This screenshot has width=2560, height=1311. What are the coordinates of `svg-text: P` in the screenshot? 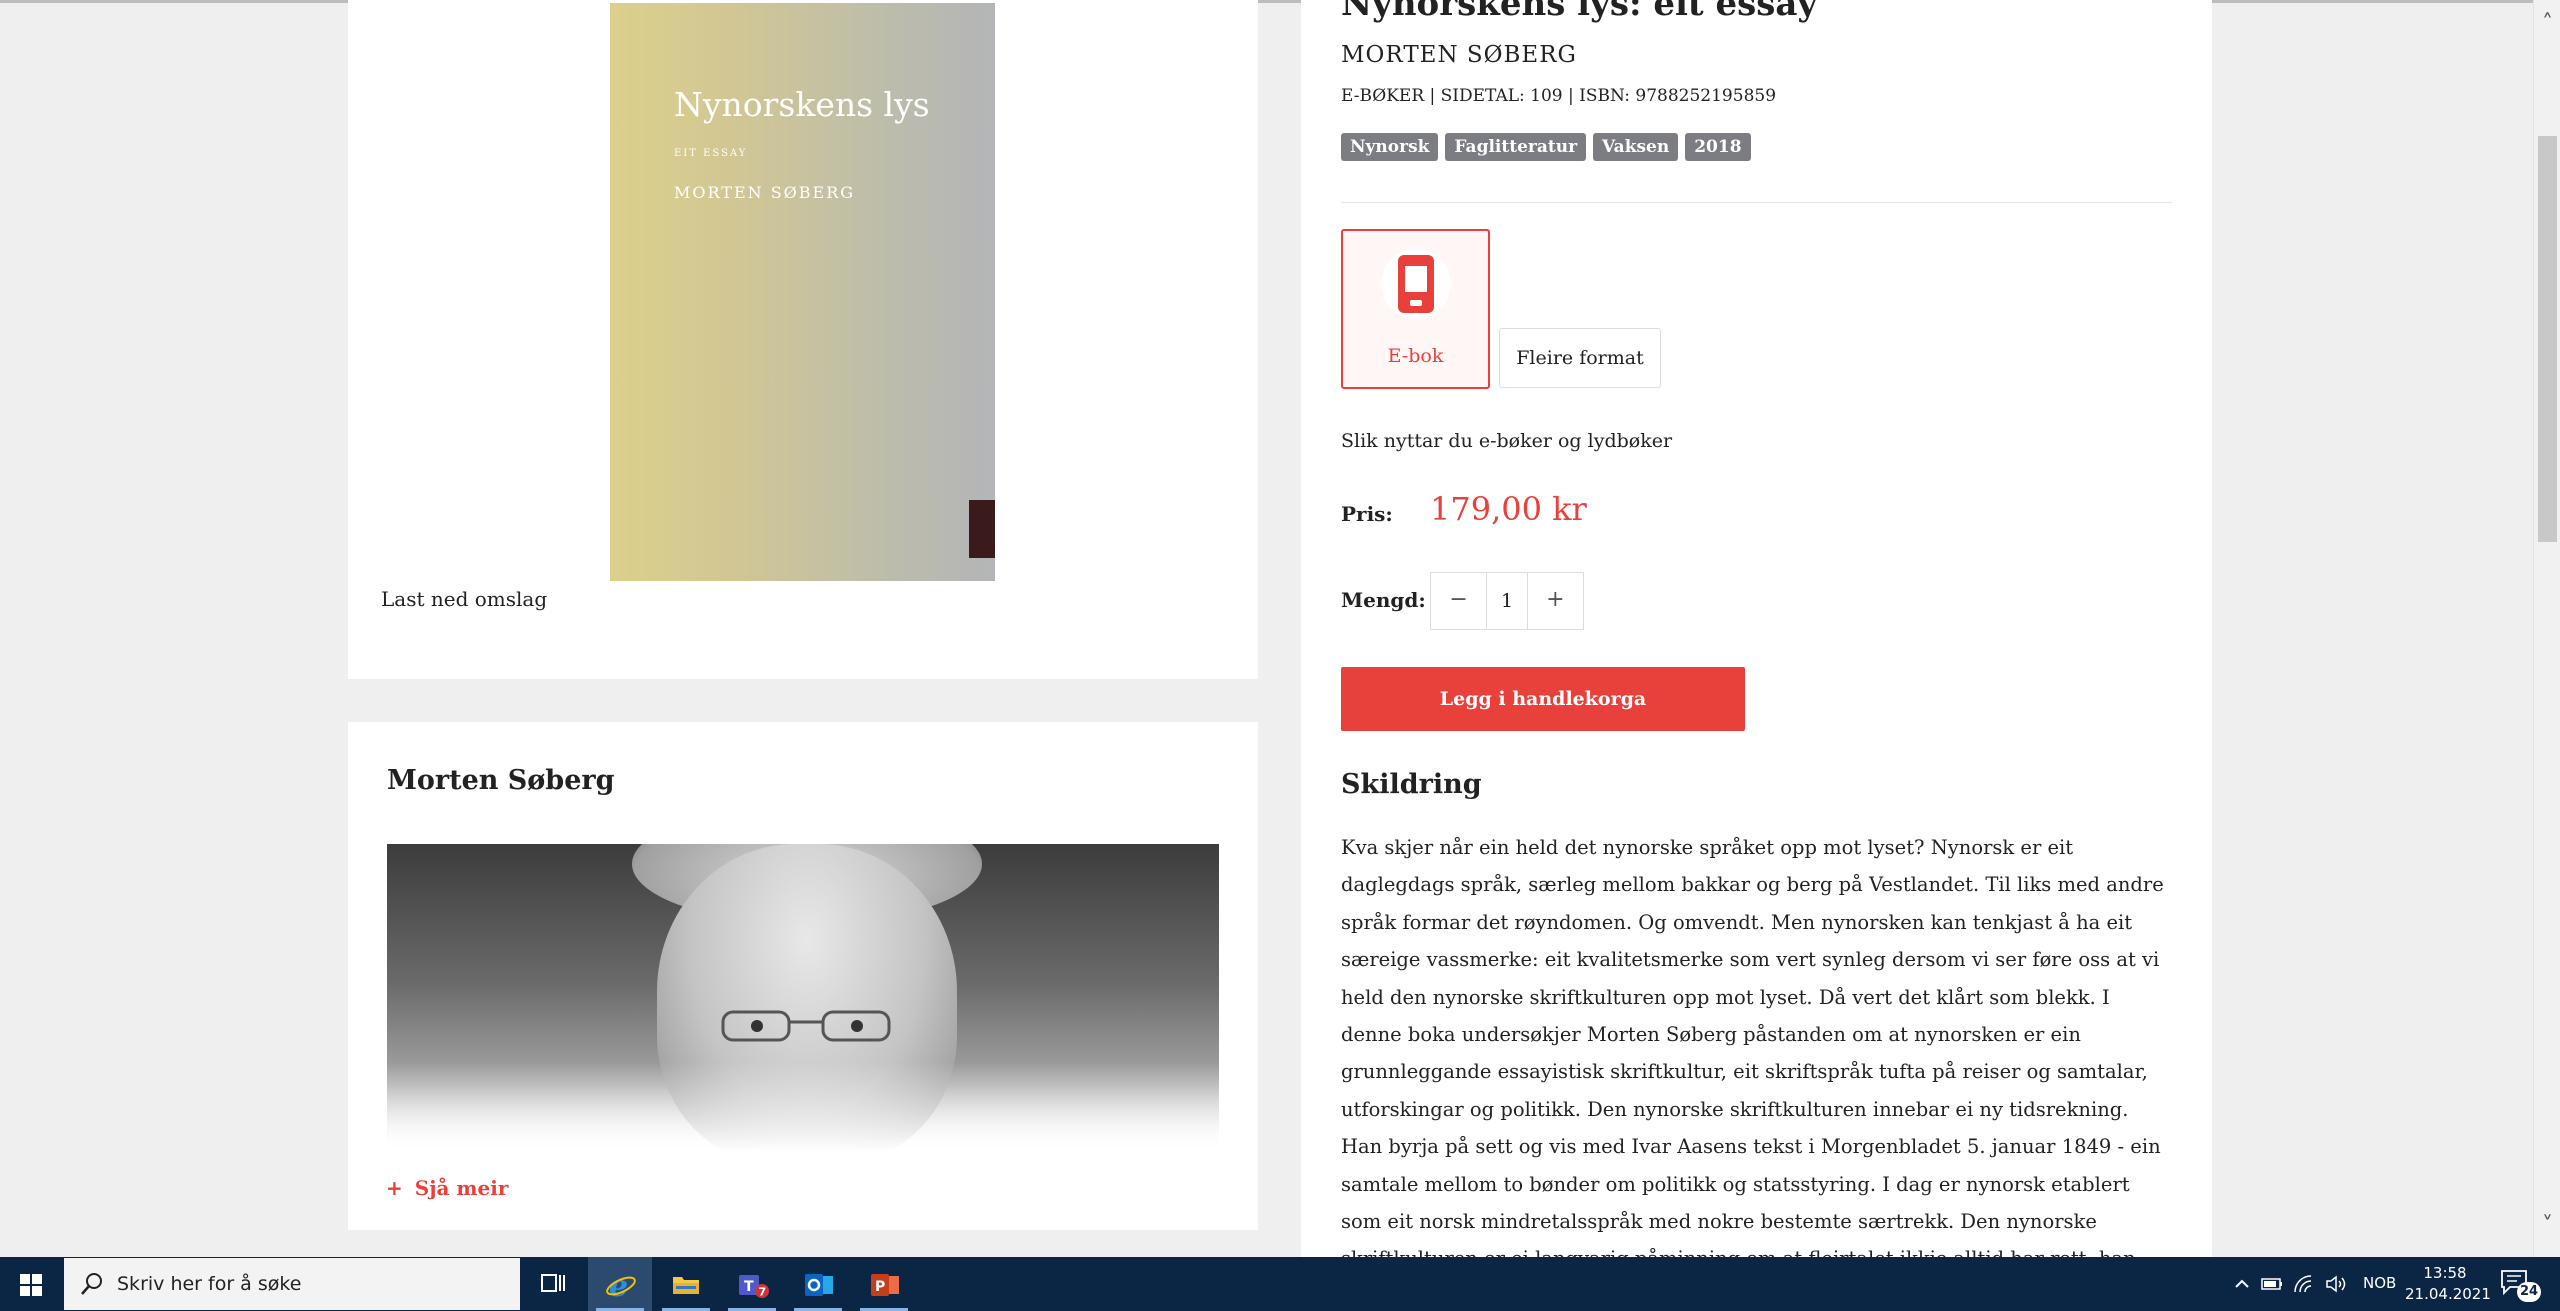 It's located at (880, 1287).